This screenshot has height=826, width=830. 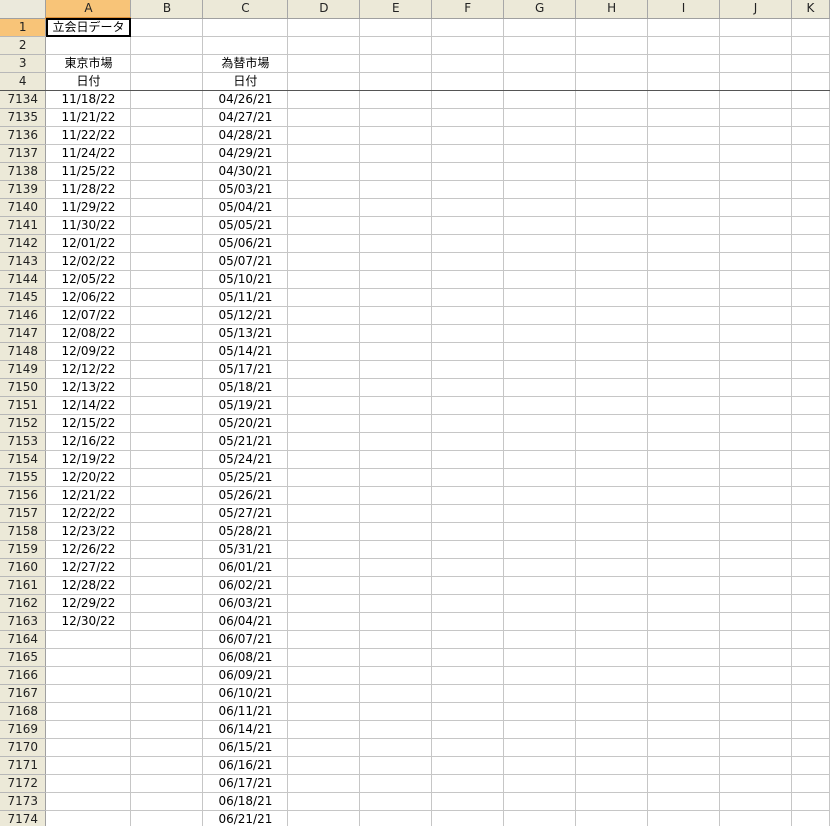 What do you see at coordinates (245, 729) in the screenshot?
I see `cell-c: 06/14/21` at bounding box center [245, 729].